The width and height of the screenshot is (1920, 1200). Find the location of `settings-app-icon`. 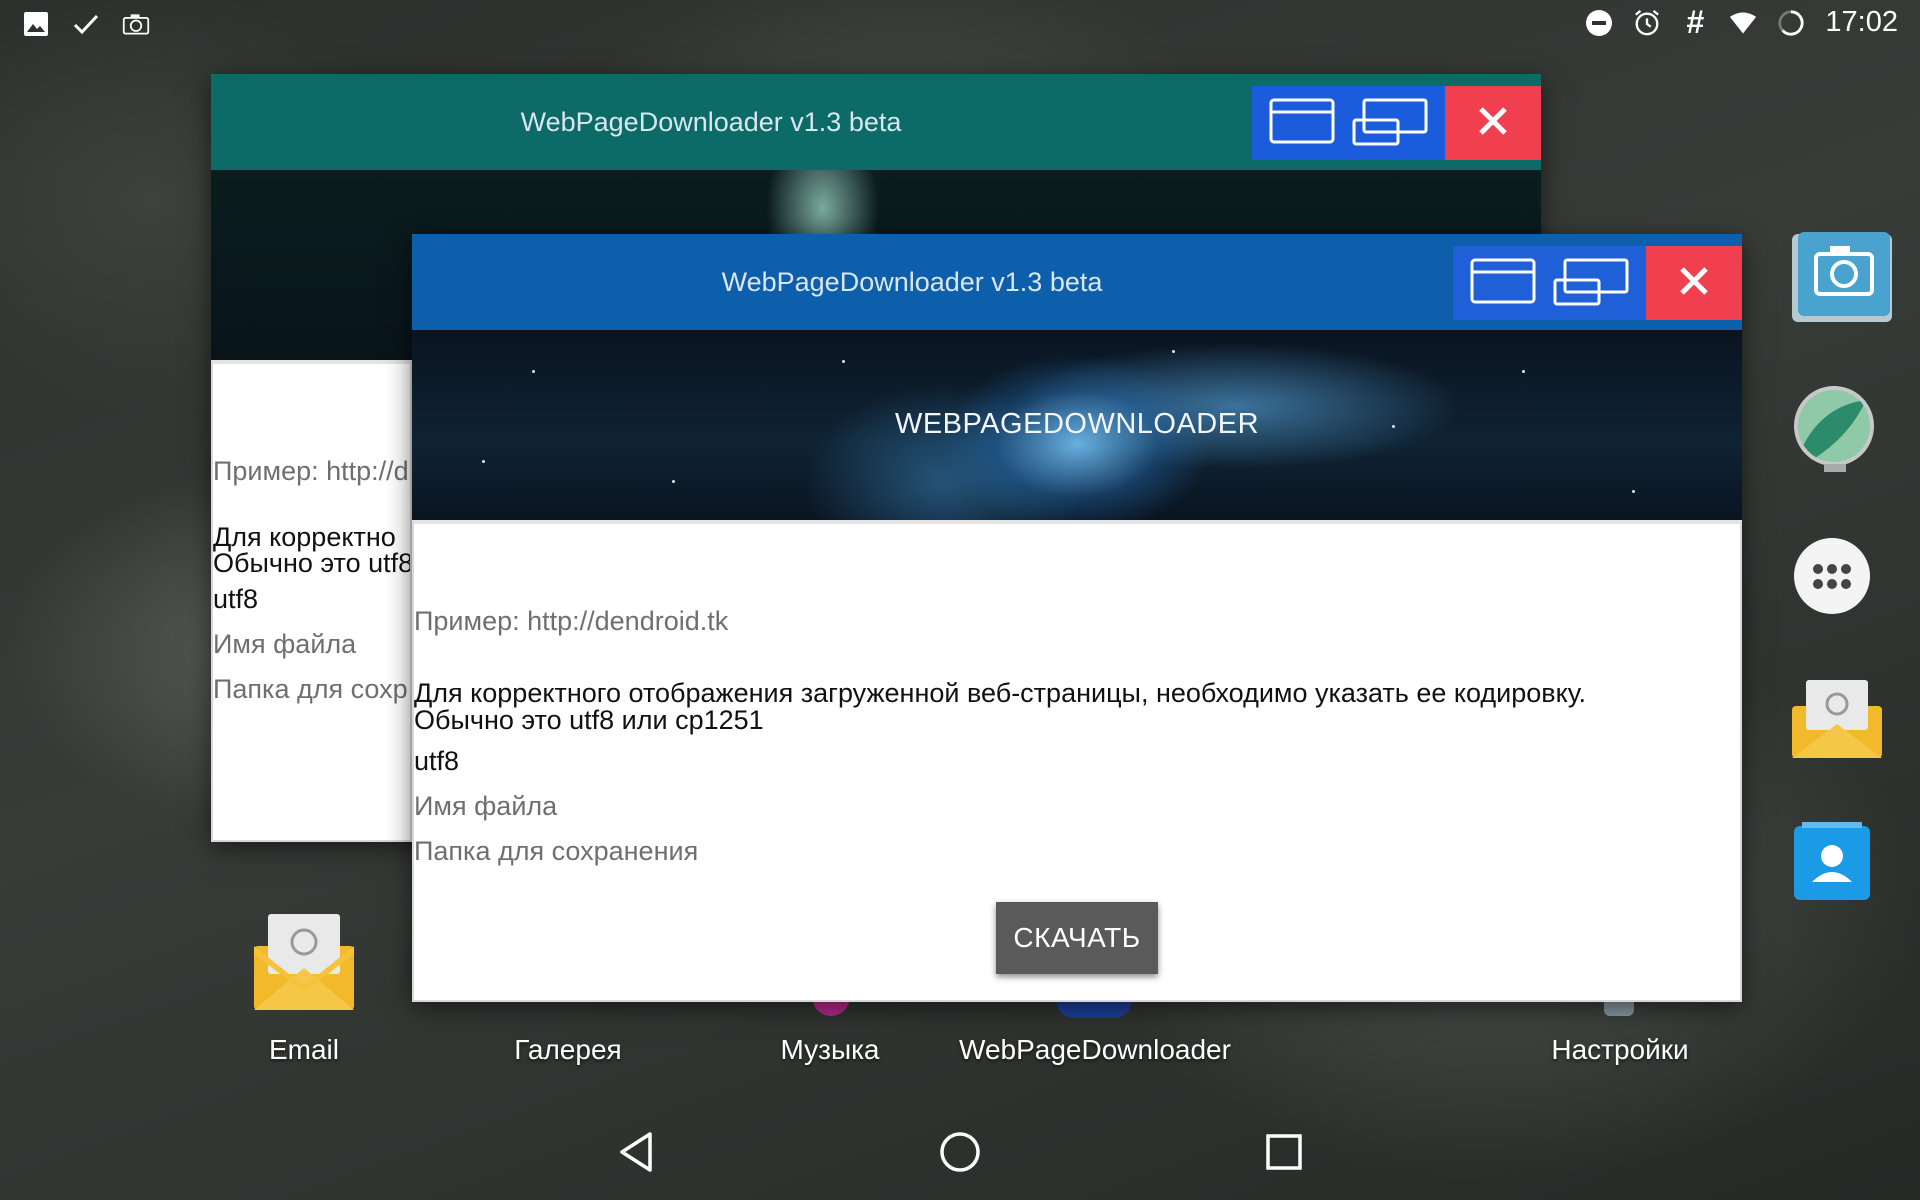

settings-app-icon is located at coordinates (1619, 1008).